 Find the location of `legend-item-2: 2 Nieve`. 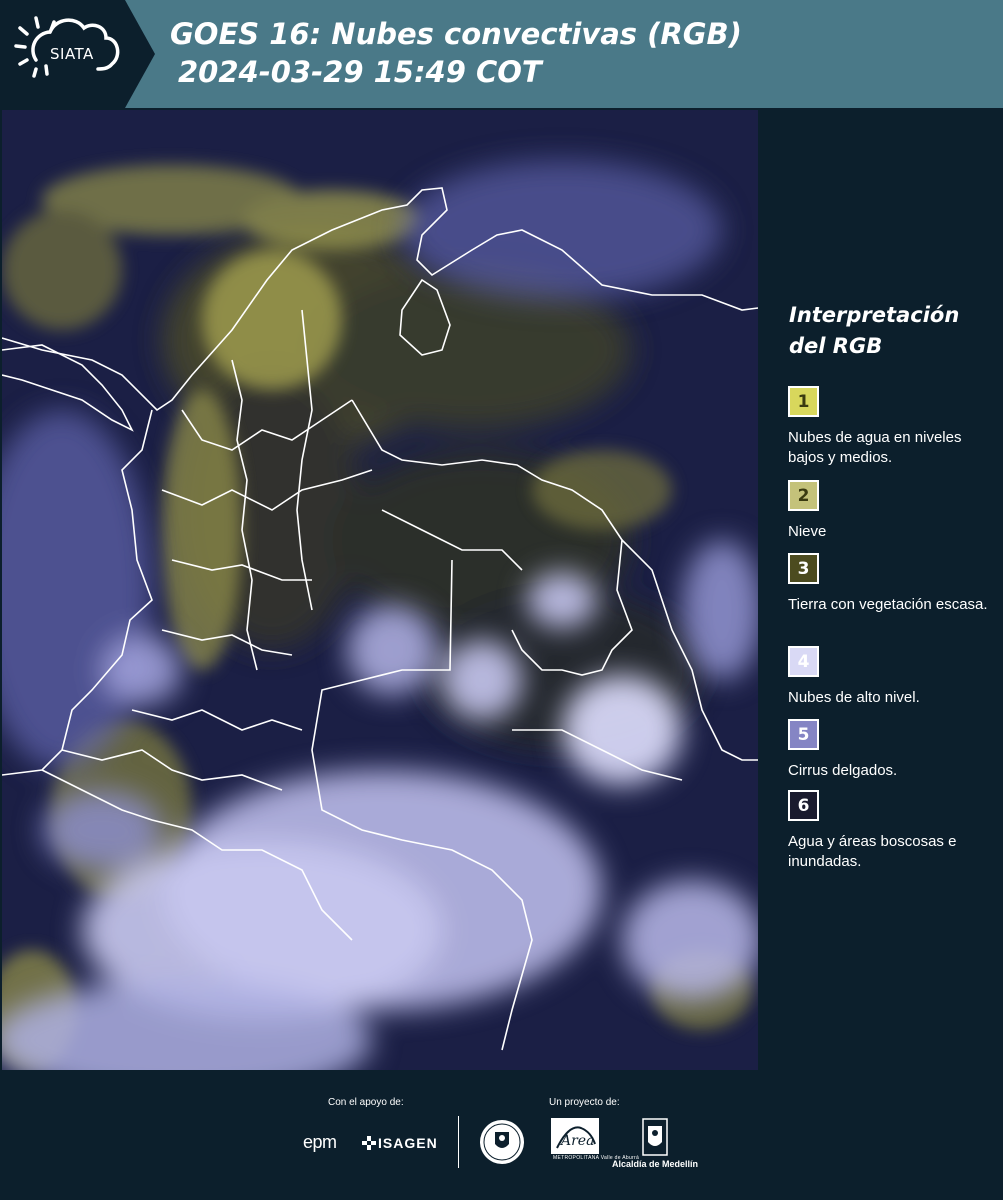

legend-item-2: 2 Nieve is located at coordinates (893, 511).